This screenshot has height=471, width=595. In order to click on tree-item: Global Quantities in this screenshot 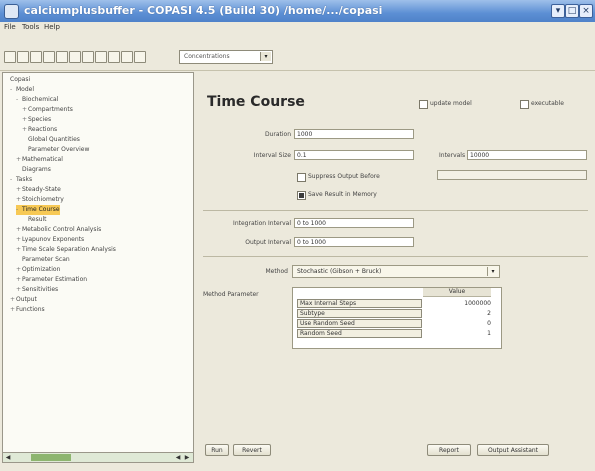, I will do `click(51, 140)`.